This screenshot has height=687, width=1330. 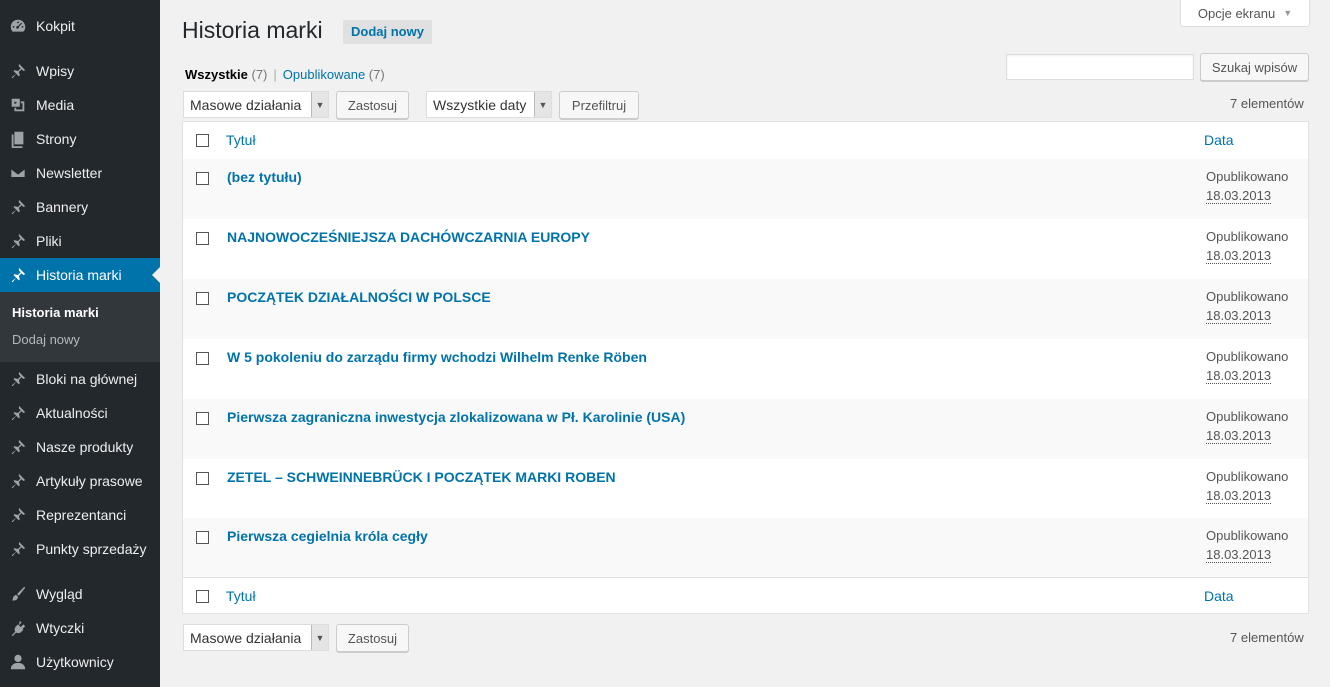 I want to click on table-row: (bez tytułu) Opublikowano 18.03.2013, so click(x=745, y=189).